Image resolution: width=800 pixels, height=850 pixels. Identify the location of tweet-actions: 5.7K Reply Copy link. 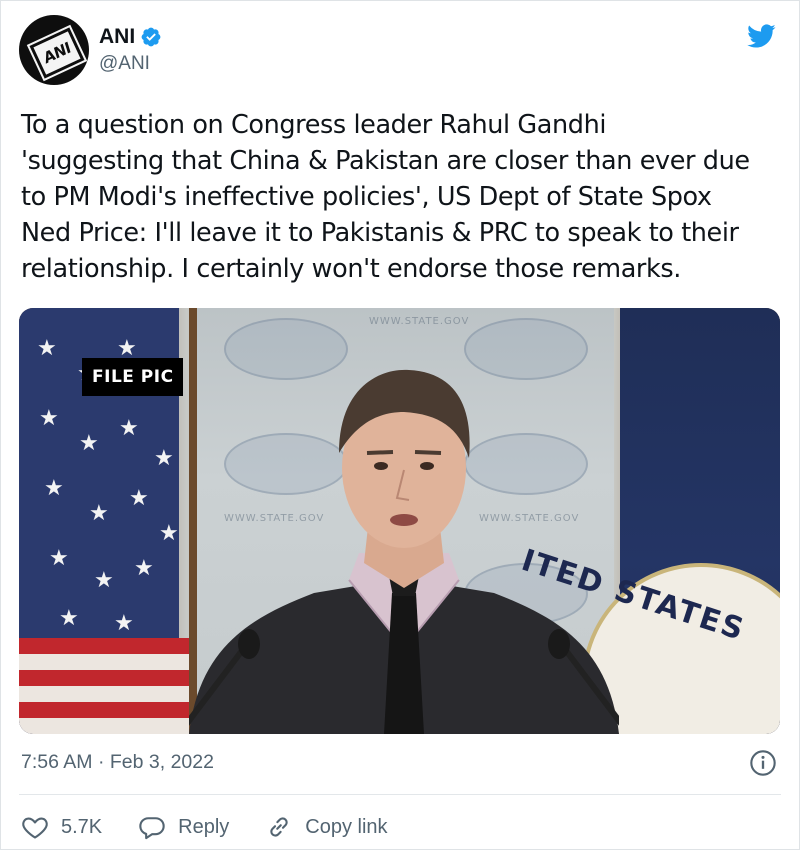
(222, 827).